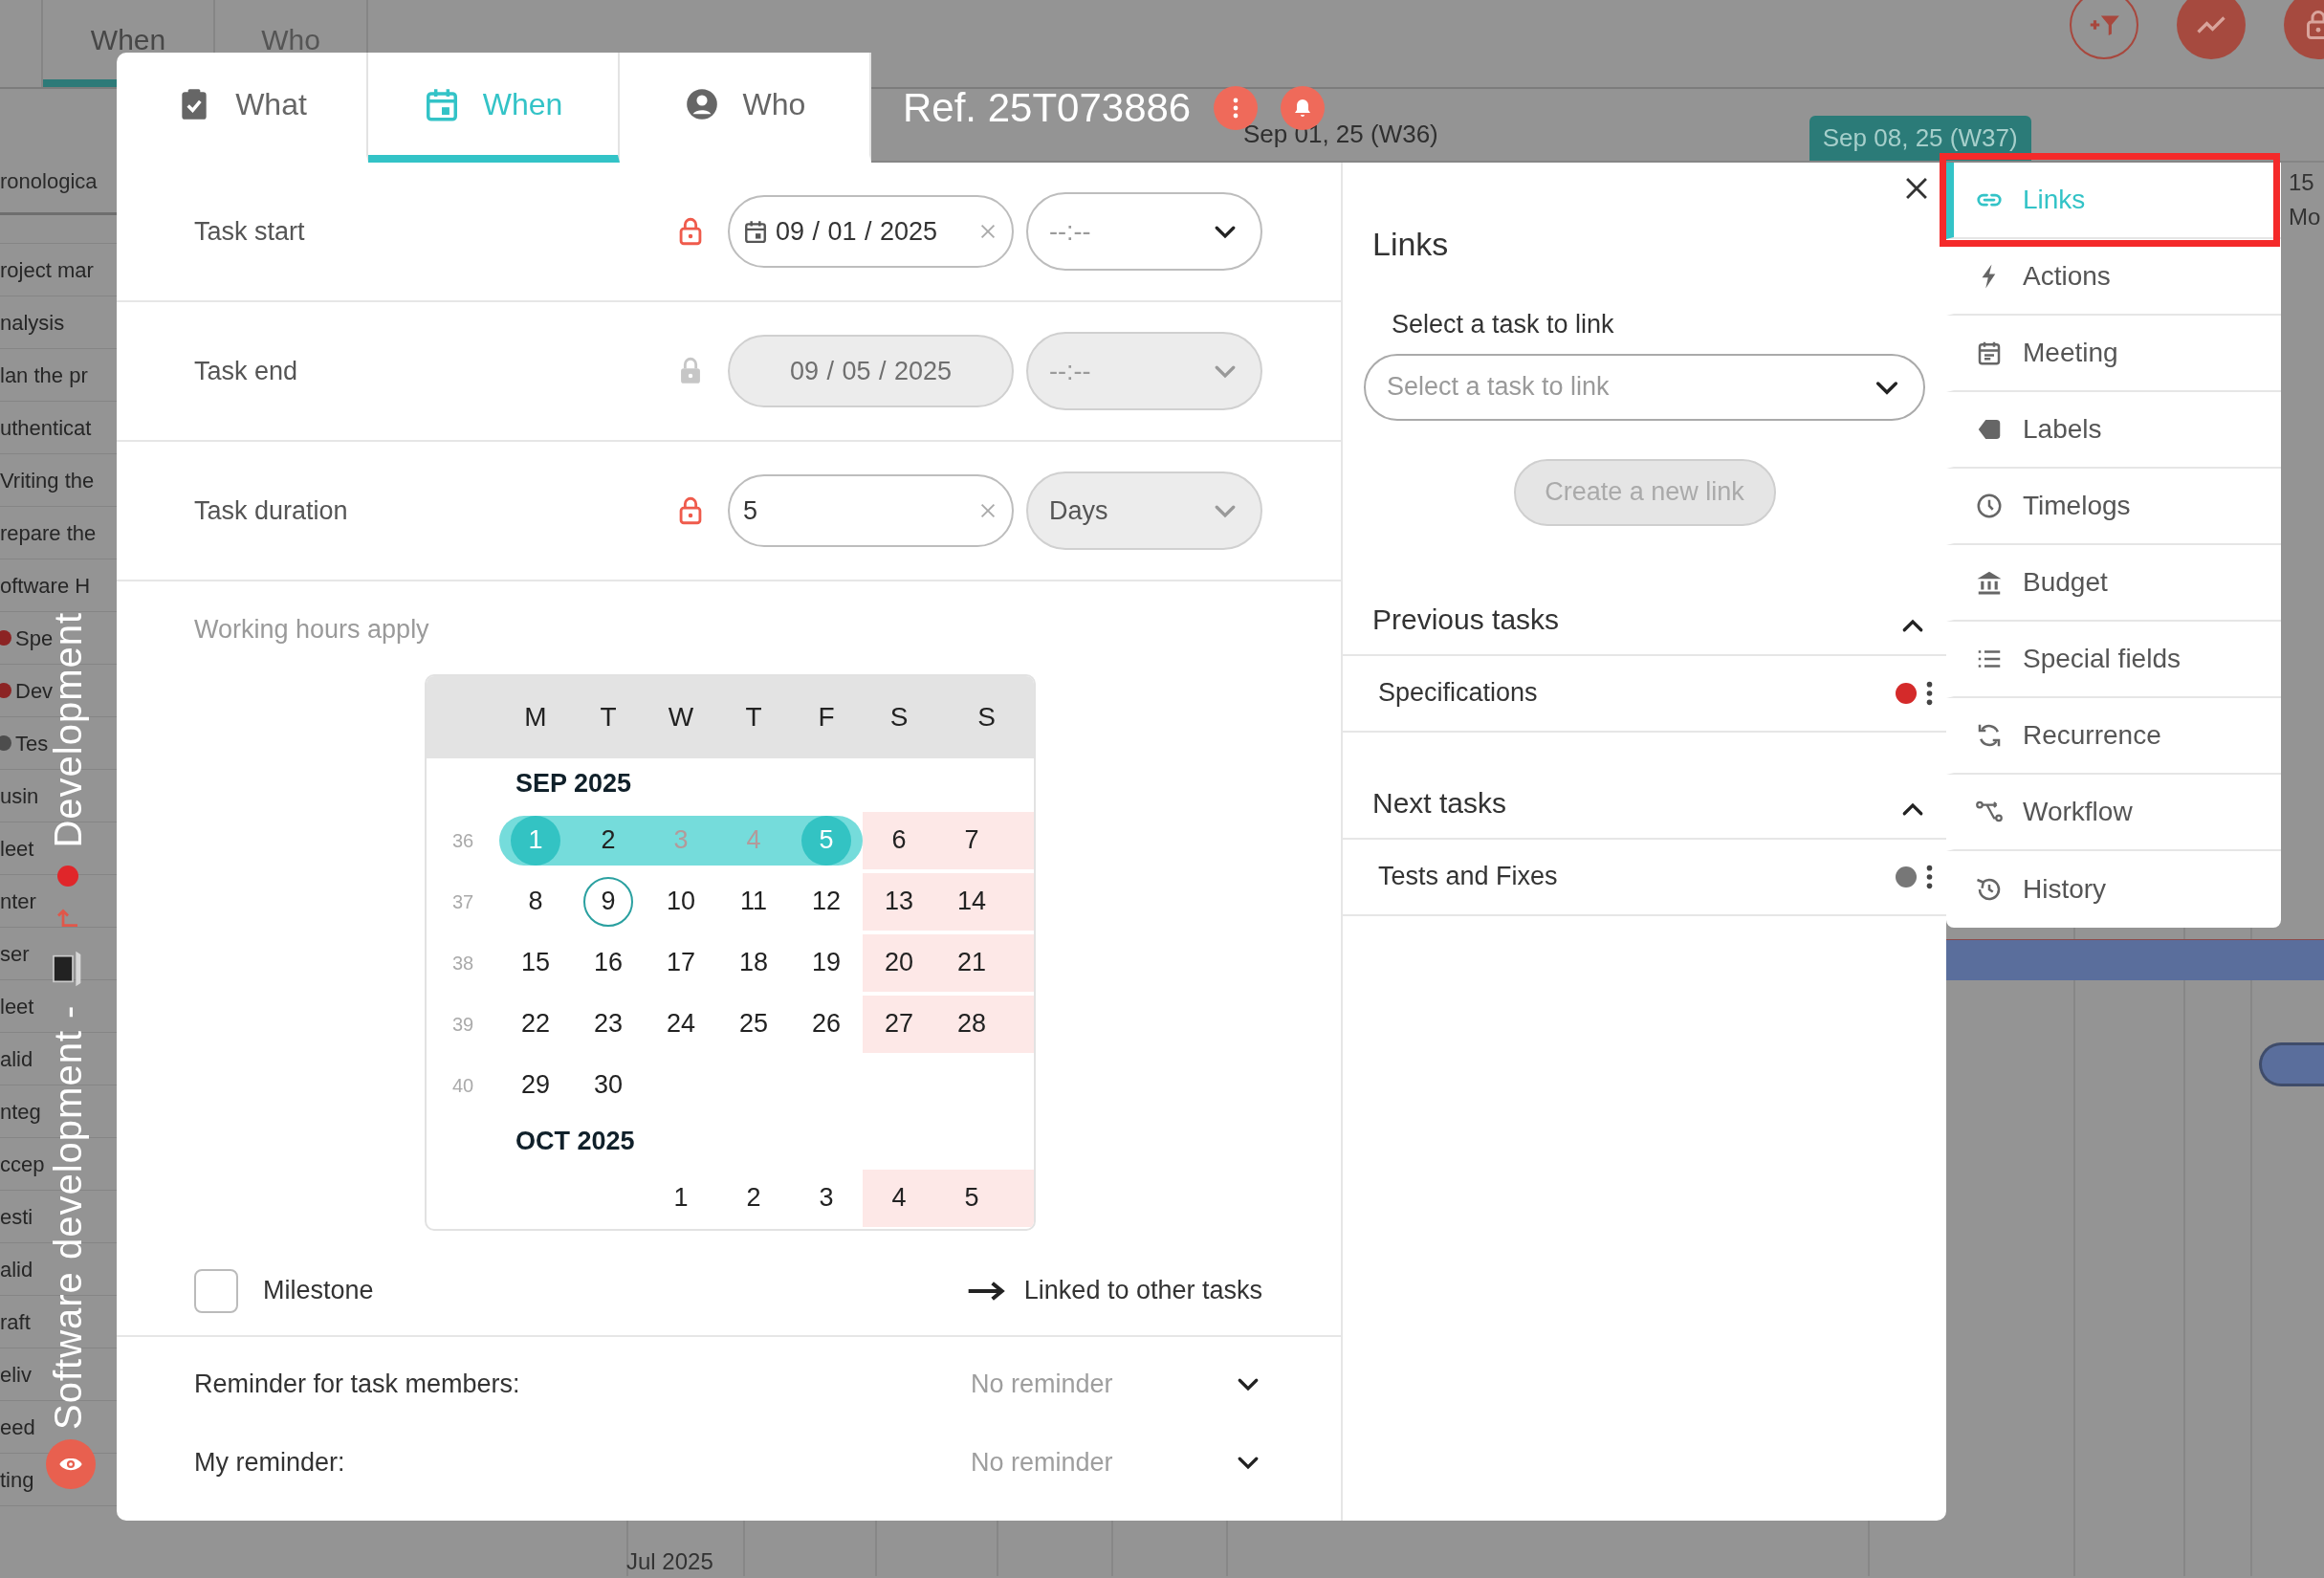 This screenshot has height=1578, width=2324. What do you see at coordinates (608, 962) in the screenshot?
I see `calendar-day: 16` at bounding box center [608, 962].